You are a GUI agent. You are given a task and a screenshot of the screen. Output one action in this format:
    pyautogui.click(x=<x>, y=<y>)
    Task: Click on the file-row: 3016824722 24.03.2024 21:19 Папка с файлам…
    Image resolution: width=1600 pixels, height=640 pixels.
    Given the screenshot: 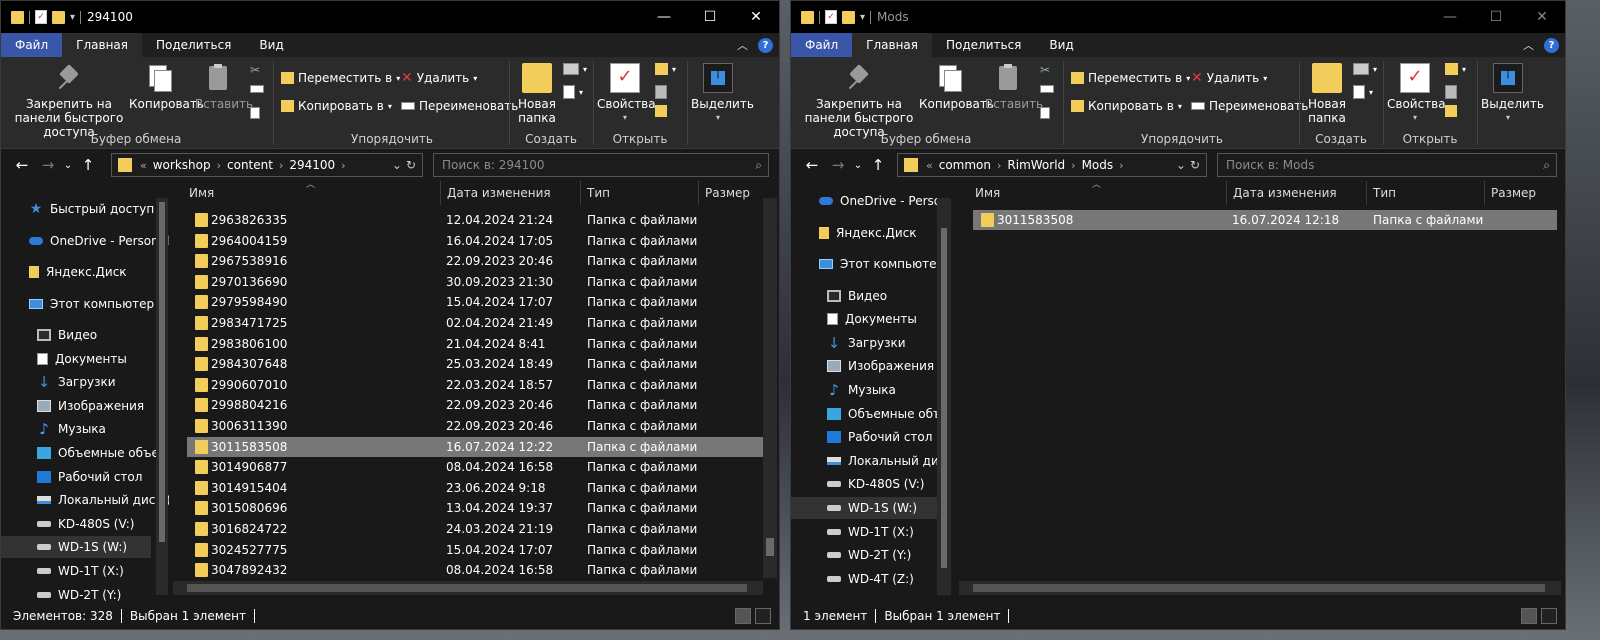 What is the action you would take?
    pyautogui.click(x=475, y=529)
    